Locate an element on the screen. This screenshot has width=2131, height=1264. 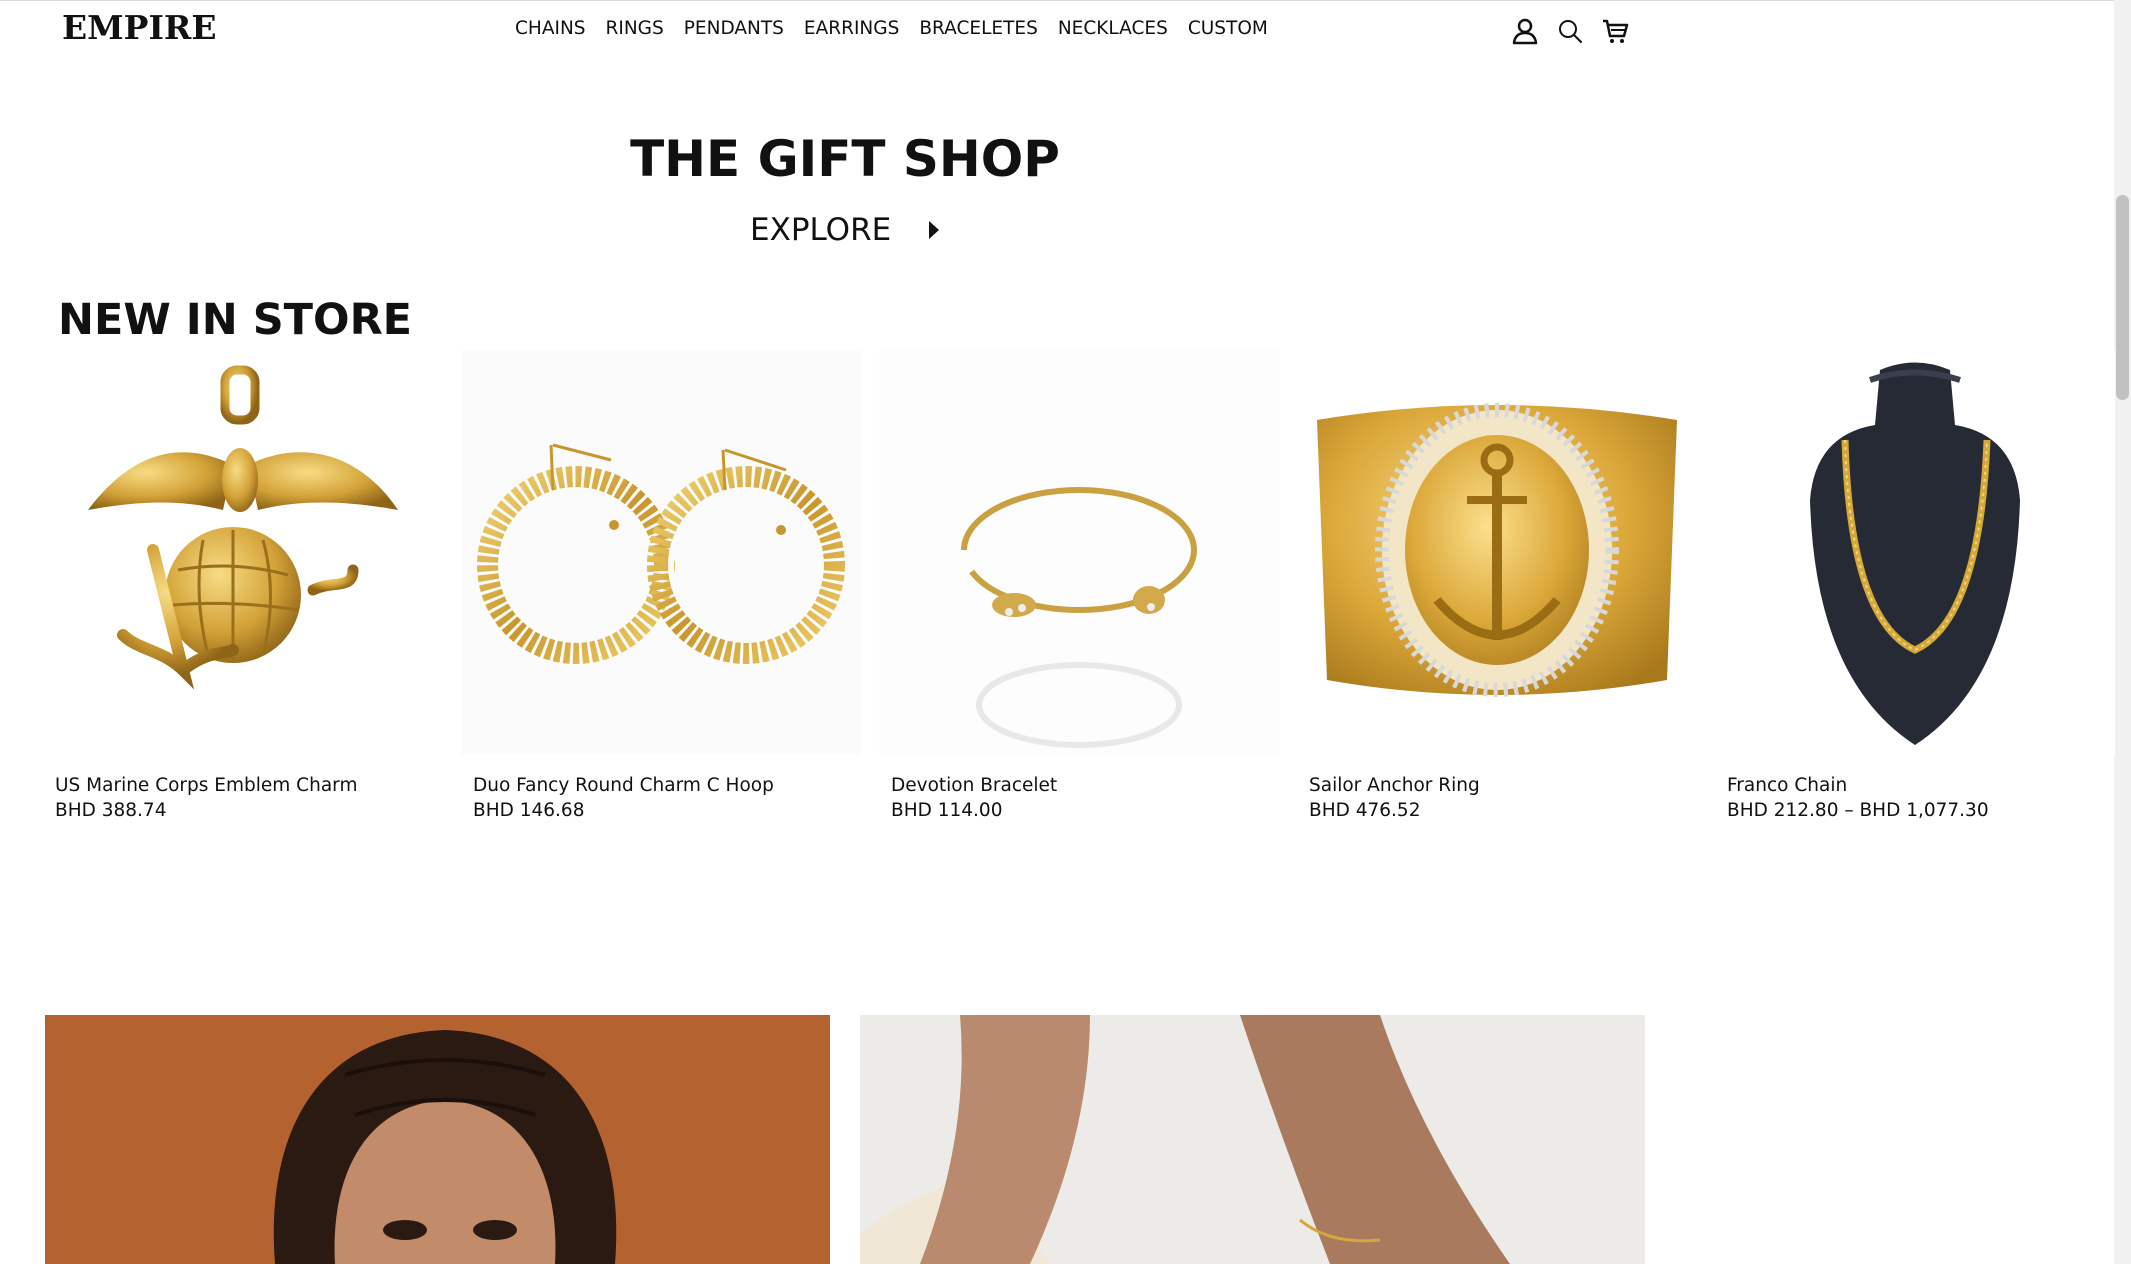
promo-banner-portrait is located at coordinates (437, 1139).